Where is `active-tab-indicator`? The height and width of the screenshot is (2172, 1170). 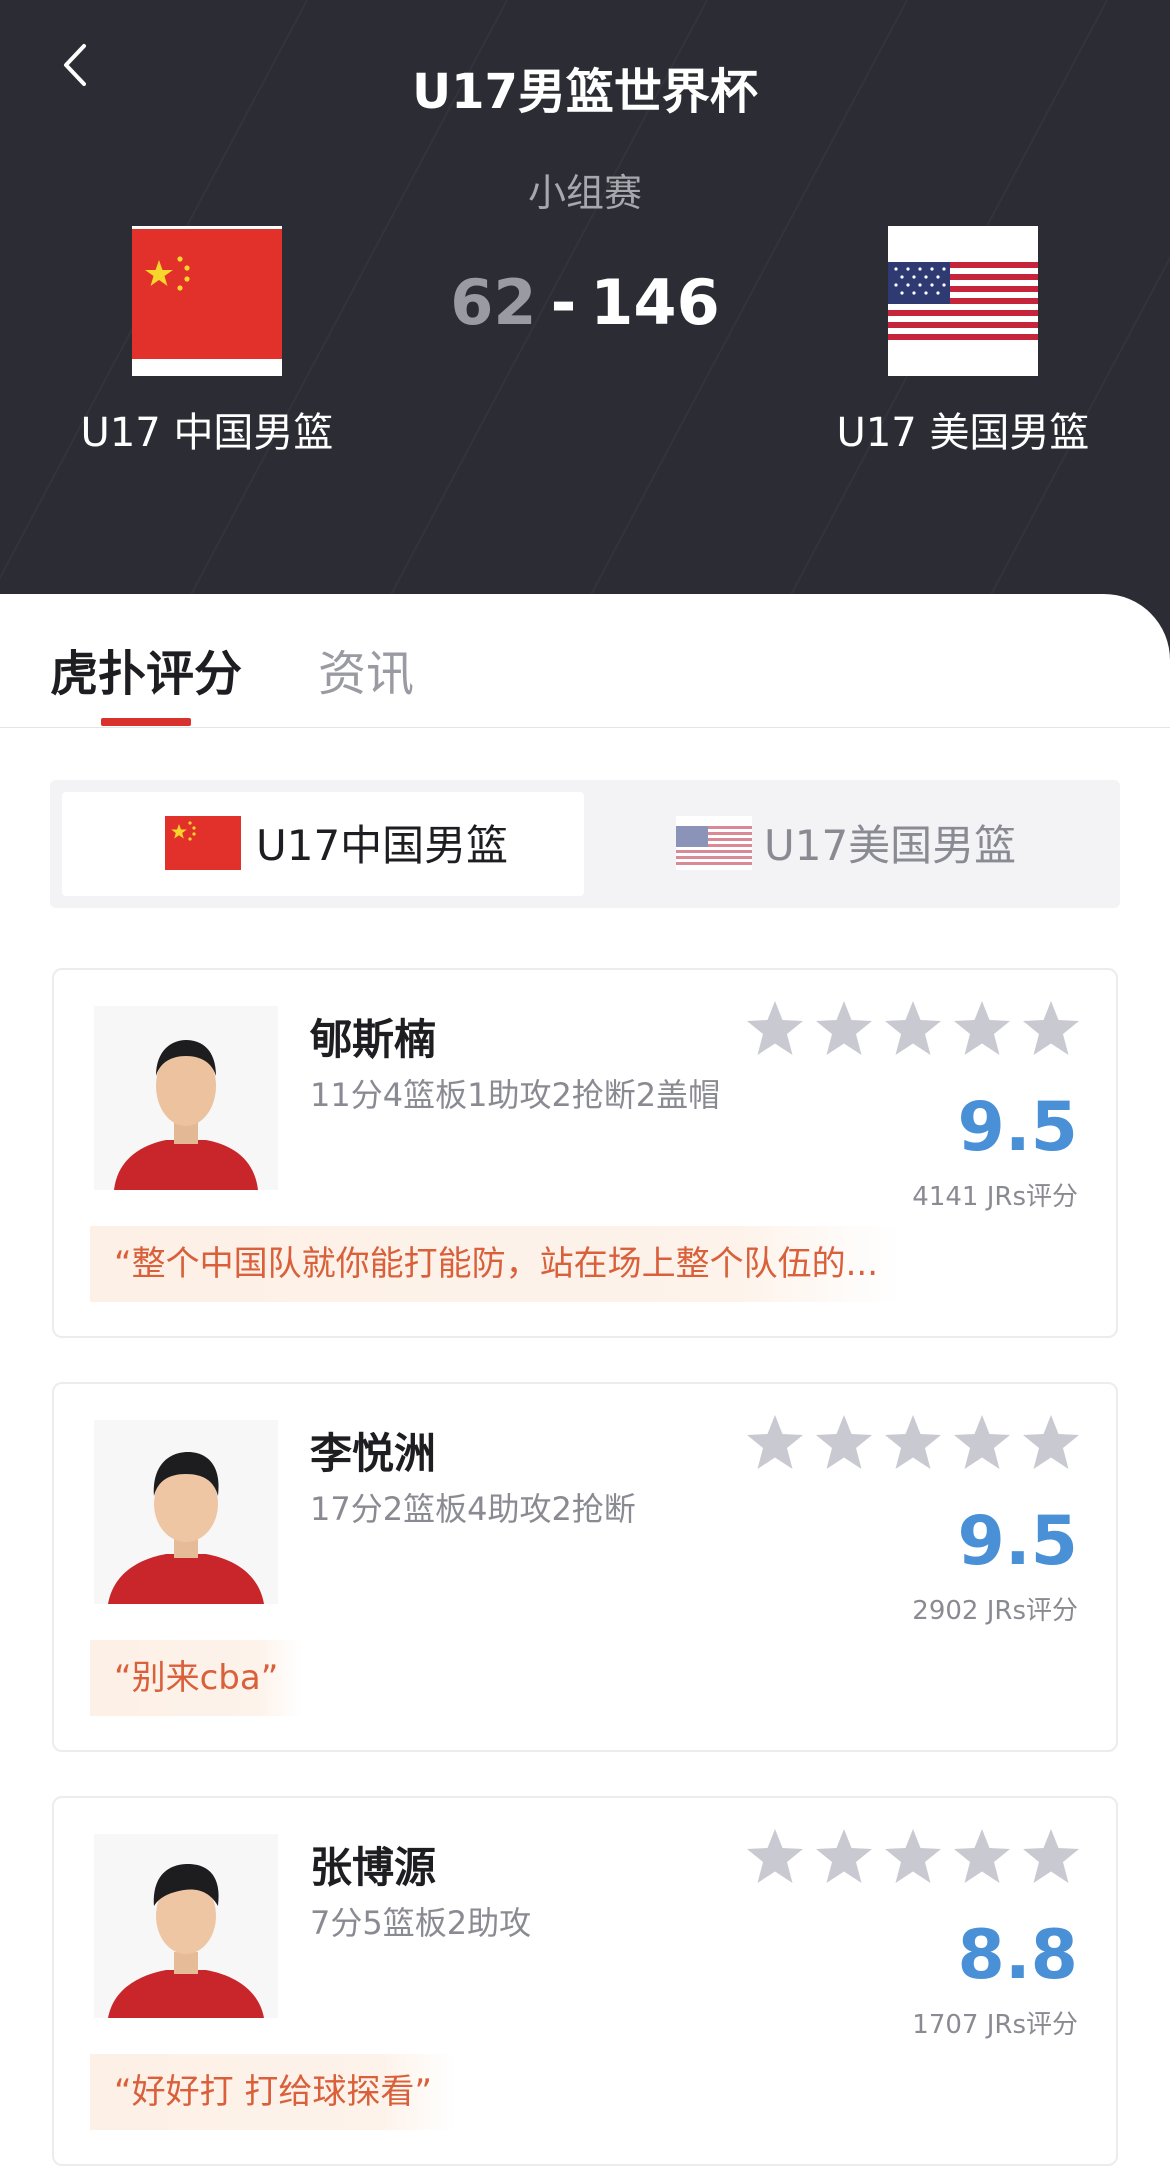
active-tab-indicator is located at coordinates (146, 722).